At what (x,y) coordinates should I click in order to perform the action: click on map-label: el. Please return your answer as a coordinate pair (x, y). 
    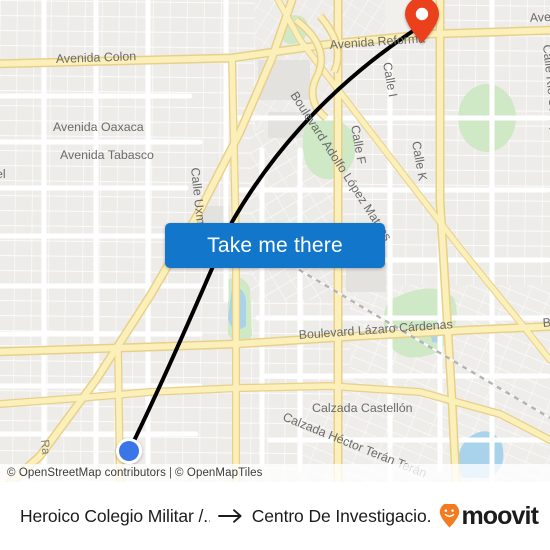
    Looking at the image, I should click on (3, 174).